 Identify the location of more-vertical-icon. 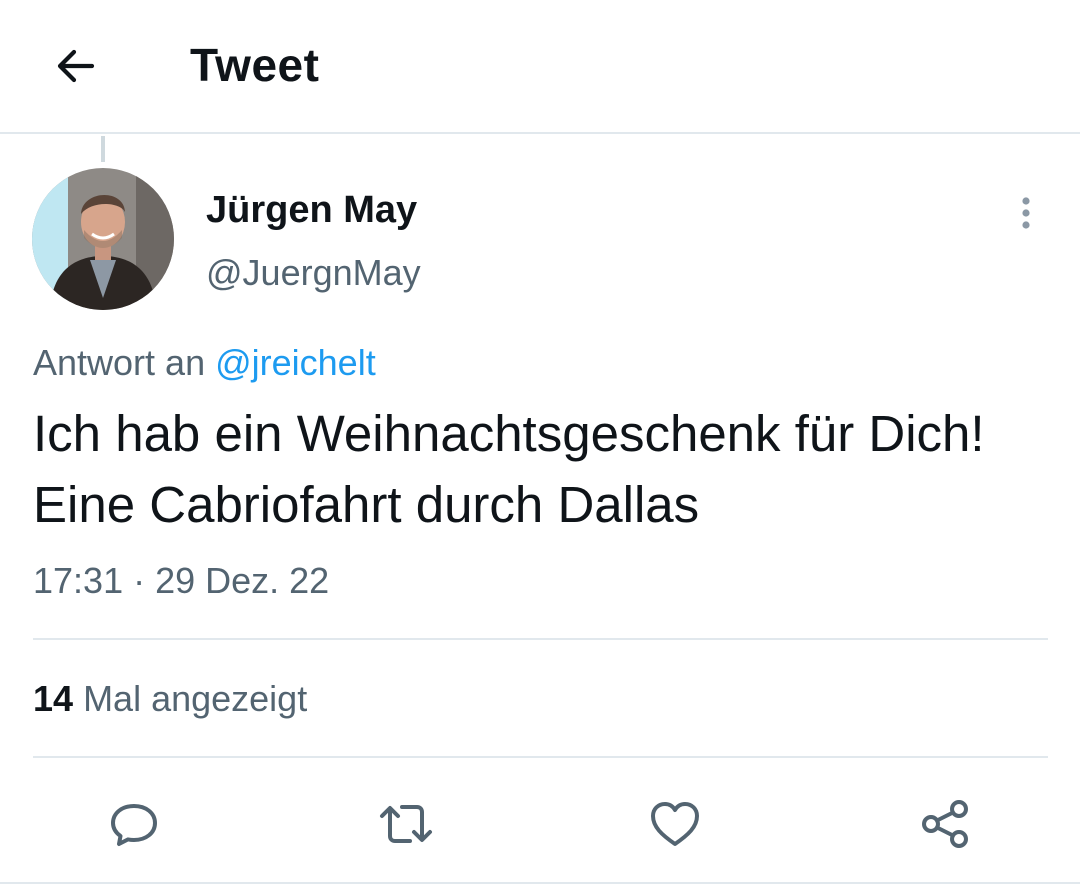
(1026, 213).